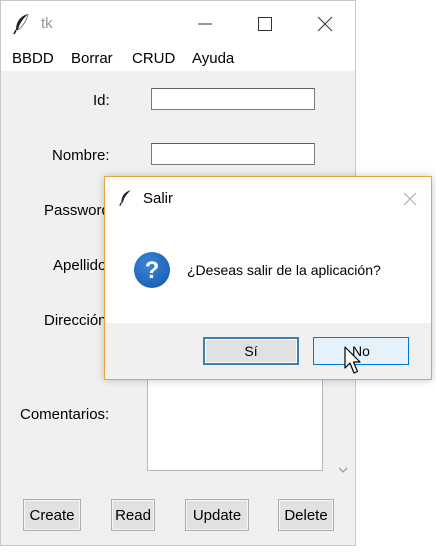  Describe the element at coordinates (52, 515) in the screenshot. I see `create-button: Create` at that location.